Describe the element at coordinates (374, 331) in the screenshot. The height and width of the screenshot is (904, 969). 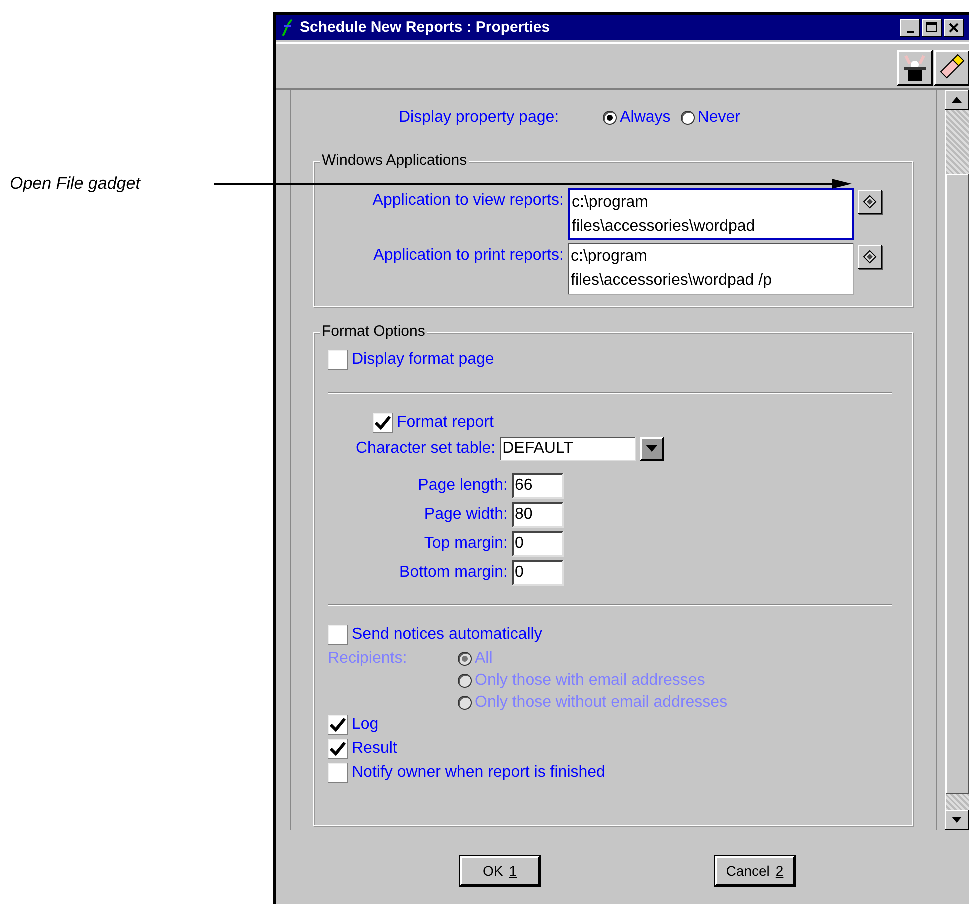
I see `group-title: Format Options` at that location.